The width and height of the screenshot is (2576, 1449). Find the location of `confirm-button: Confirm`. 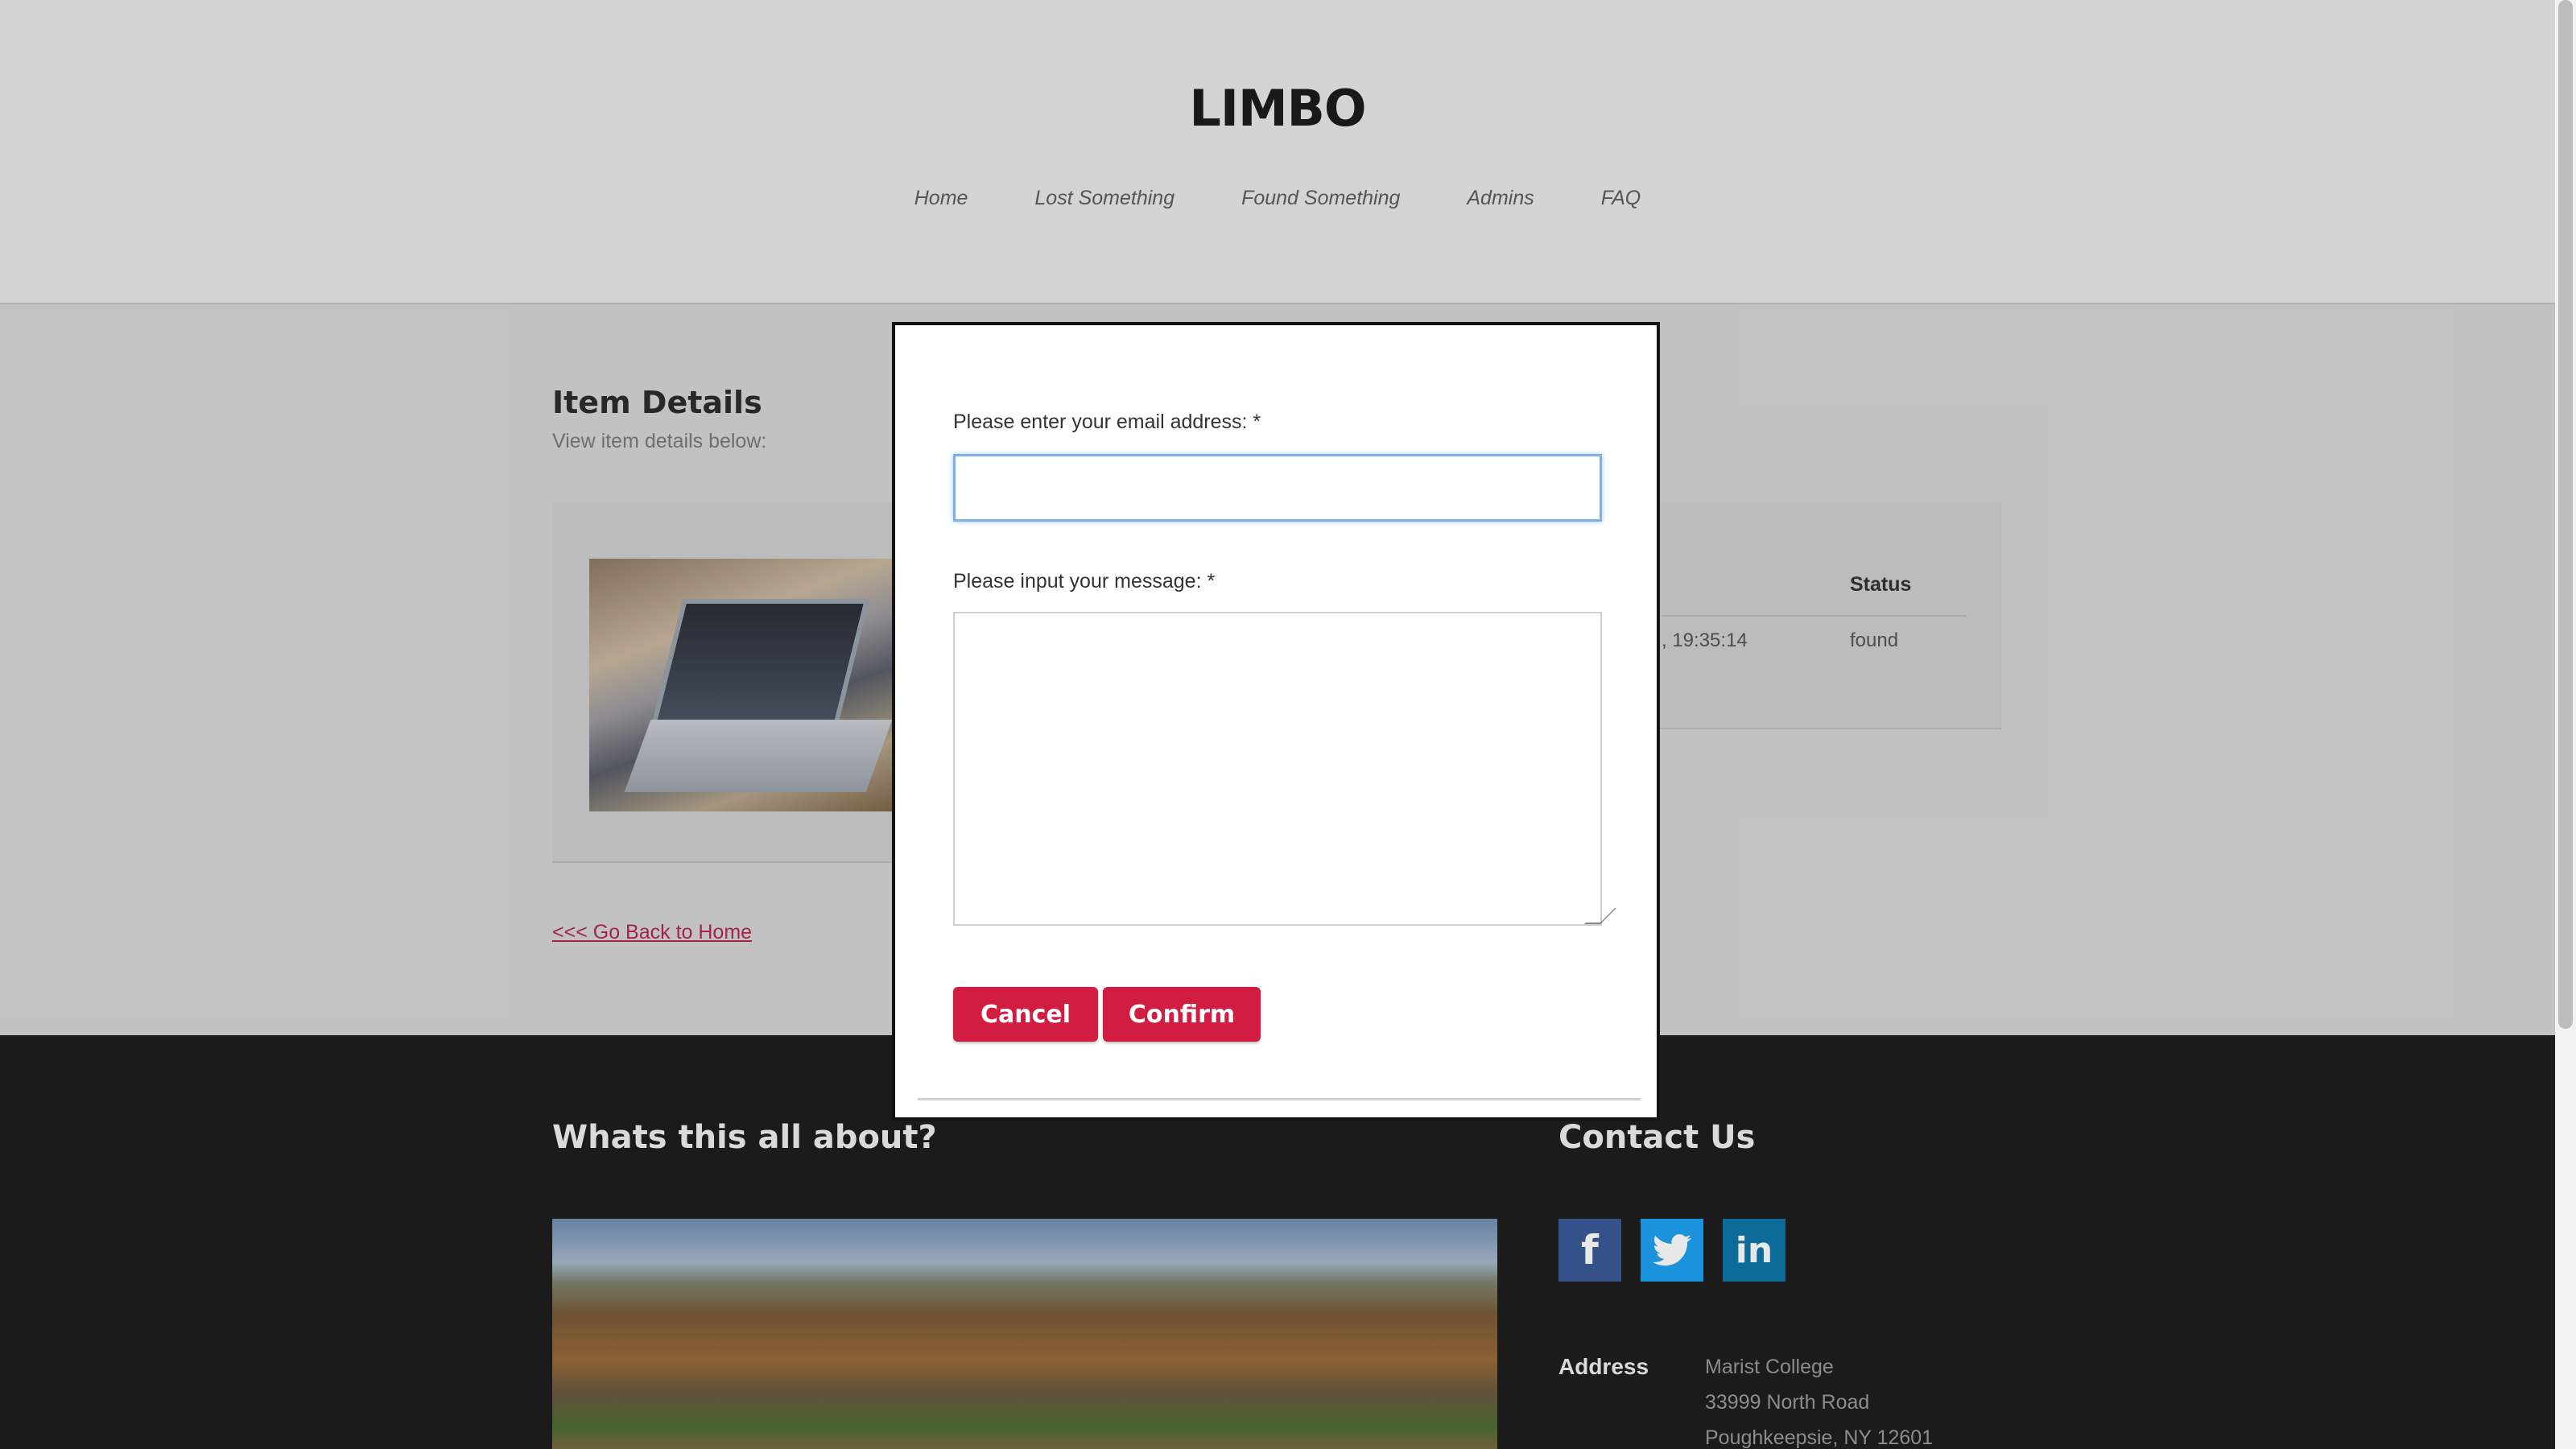

confirm-button: Confirm is located at coordinates (1182, 1014).